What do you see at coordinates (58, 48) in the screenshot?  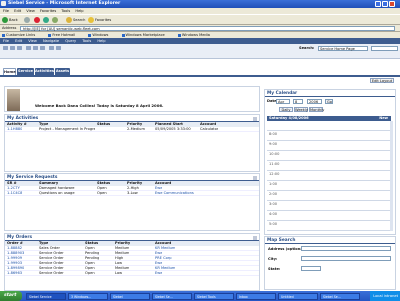 I see `print-icon` at bounding box center [58, 48].